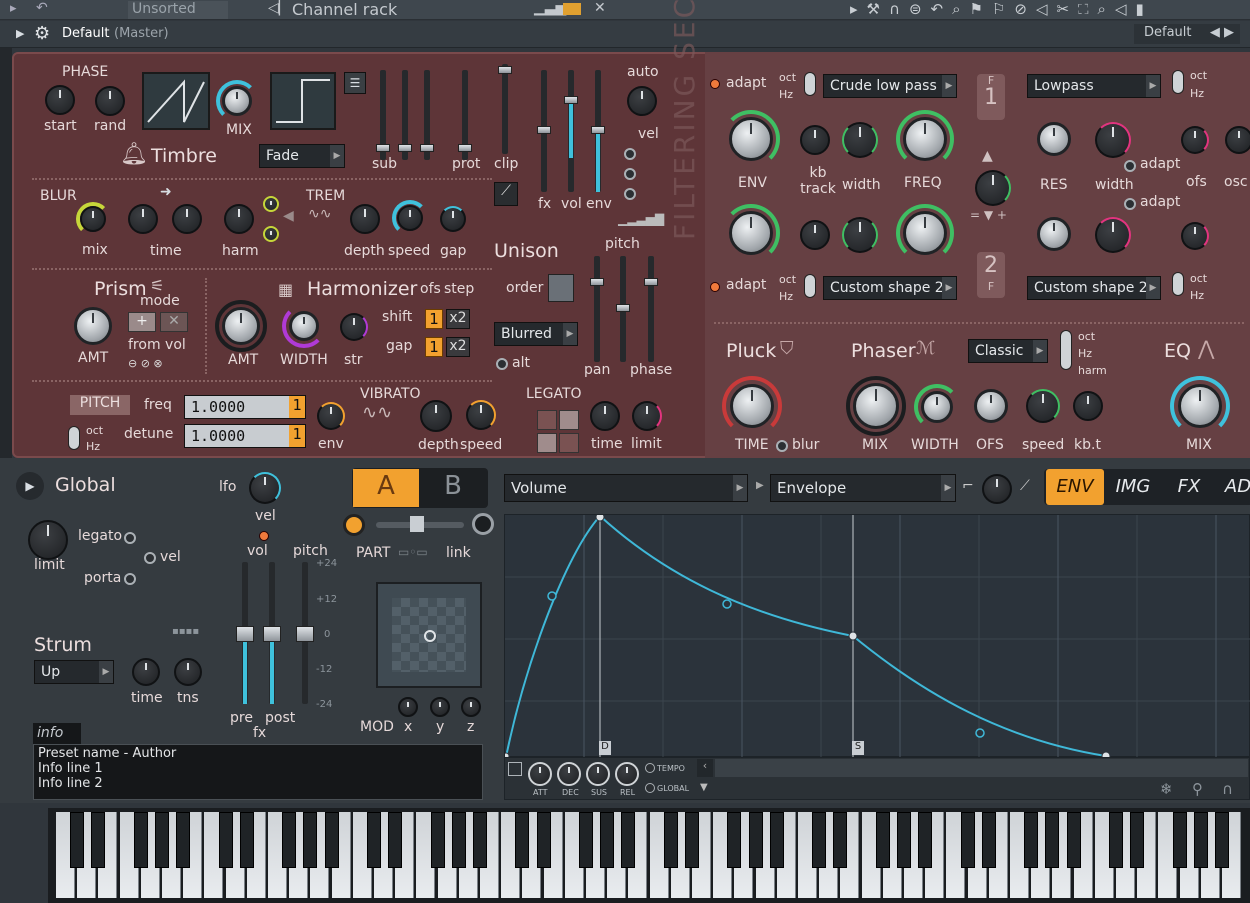  Describe the element at coordinates (890, 288) in the screenshot. I see `filter3-type-select: Custom shape 2 ▶` at that location.